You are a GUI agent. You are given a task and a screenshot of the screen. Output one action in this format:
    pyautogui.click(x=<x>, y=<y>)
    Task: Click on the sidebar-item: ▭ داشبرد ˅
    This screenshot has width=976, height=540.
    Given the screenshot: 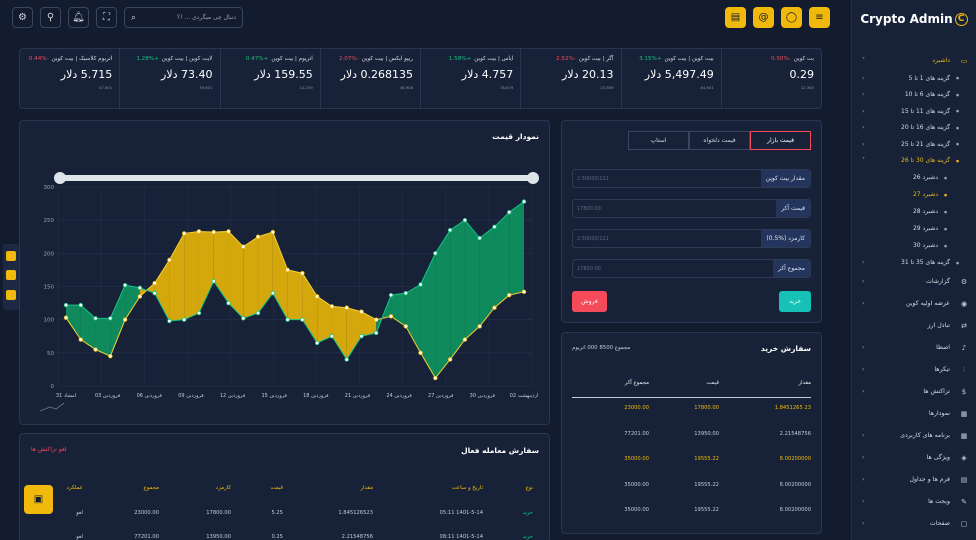 What is the action you would take?
    pyautogui.click(x=914, y=60)
    